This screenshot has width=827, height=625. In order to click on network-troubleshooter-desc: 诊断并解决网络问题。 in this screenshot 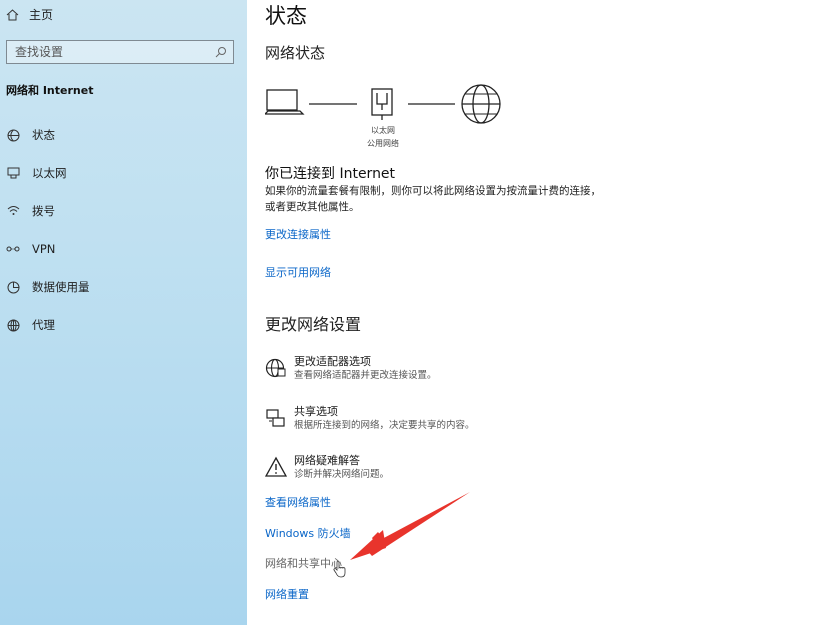, I will do `click(342, 474)`.